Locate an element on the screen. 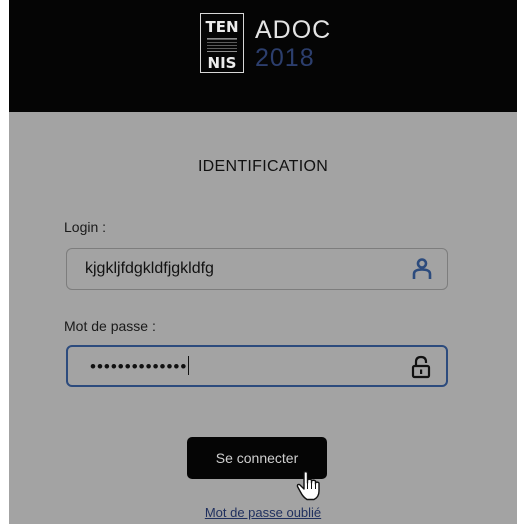 Image resolution: width=526 pixels, height=524 pixels. tennis-logo: TEN NIS is located at coordinates (222, 43).